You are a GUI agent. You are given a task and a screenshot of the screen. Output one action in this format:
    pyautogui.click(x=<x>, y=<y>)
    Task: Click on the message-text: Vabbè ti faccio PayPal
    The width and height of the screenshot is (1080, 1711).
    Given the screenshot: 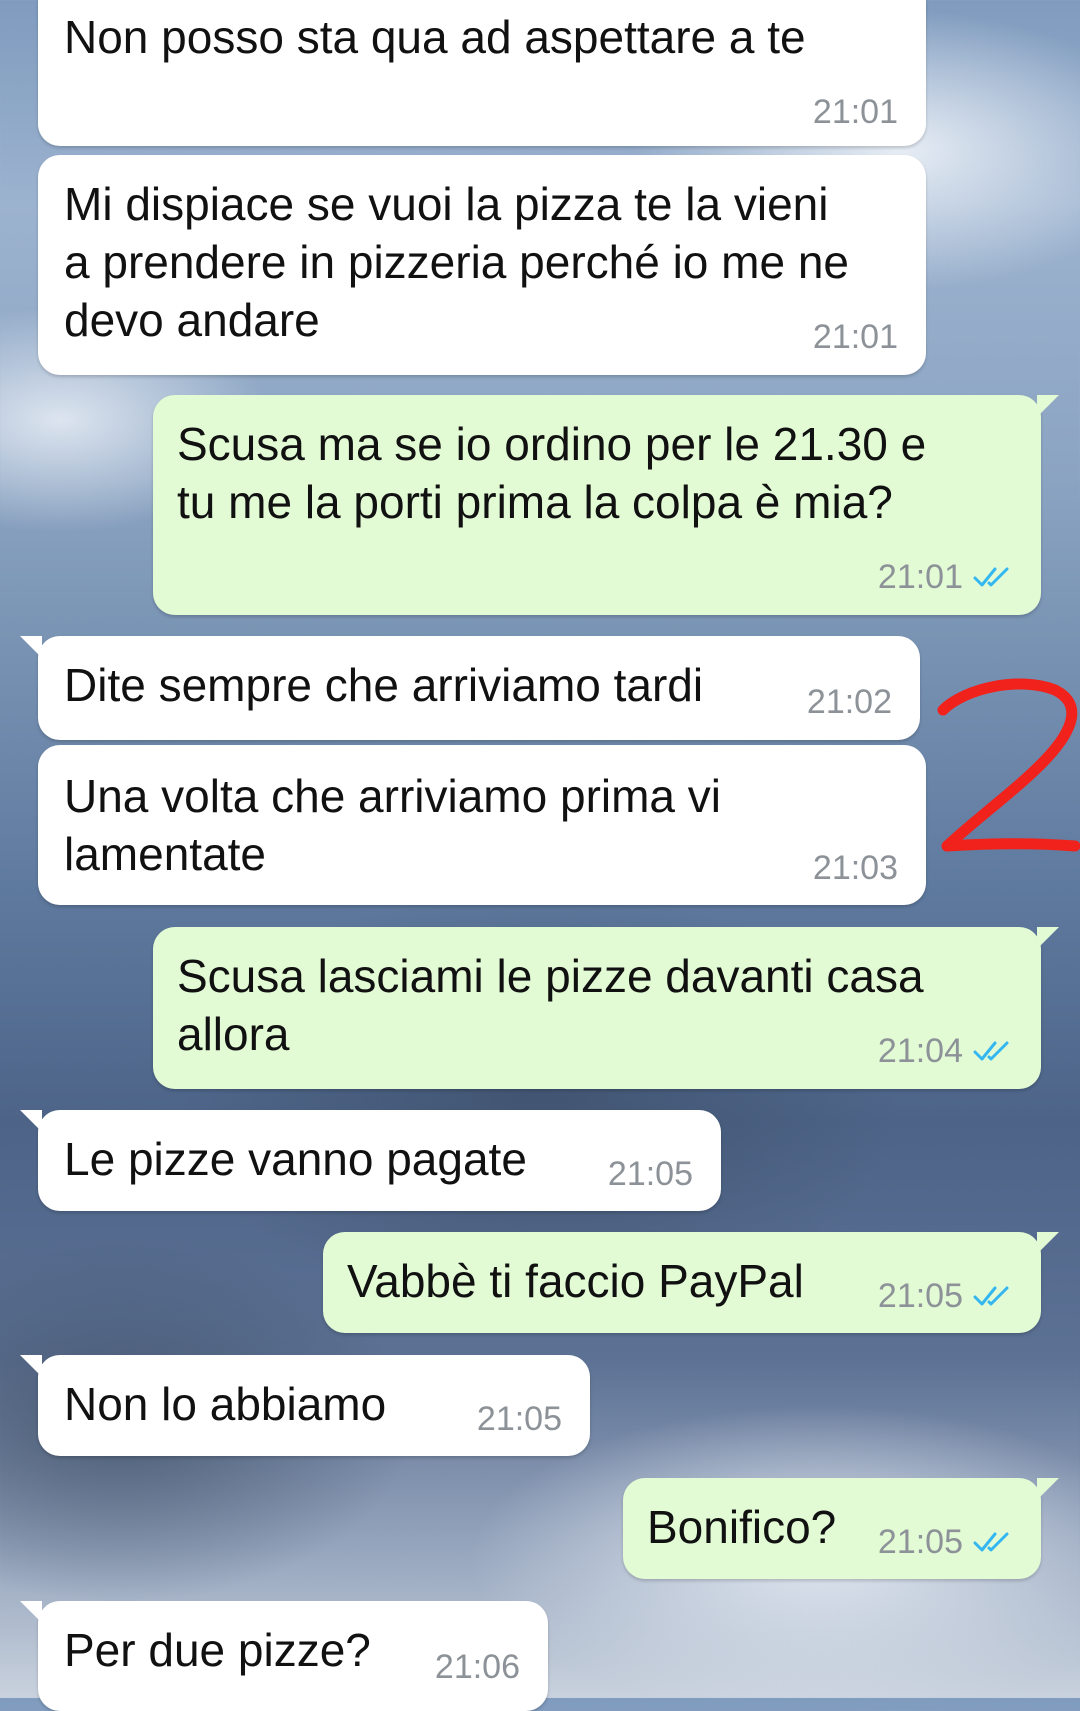 What is the action you would take?
    pyautogui.click(x=575, y=1281)
    